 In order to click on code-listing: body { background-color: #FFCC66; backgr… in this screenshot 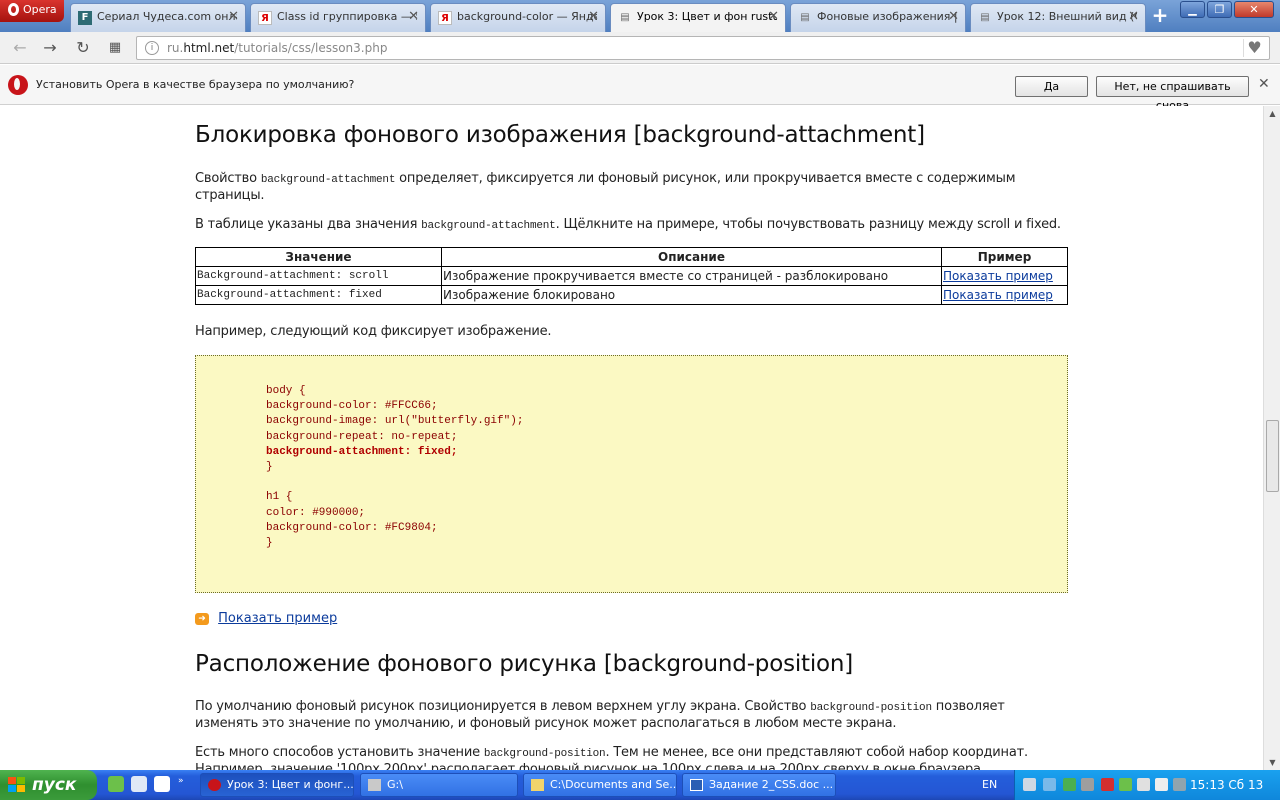, I will do `click(394, 467)`.